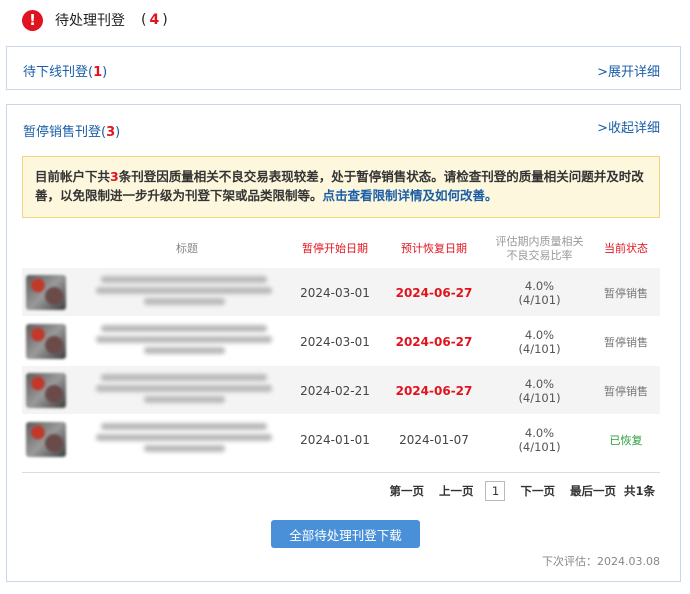  Describe the element at coordinates (335, 439) in the screenshot. I see `start-date: 2024-01-01` at that location.